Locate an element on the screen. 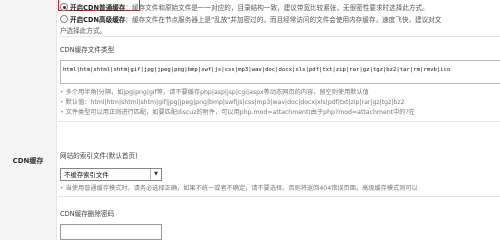  index-file-label: 网站的索引文件(默认首页) is located at coordinates (99, 156).